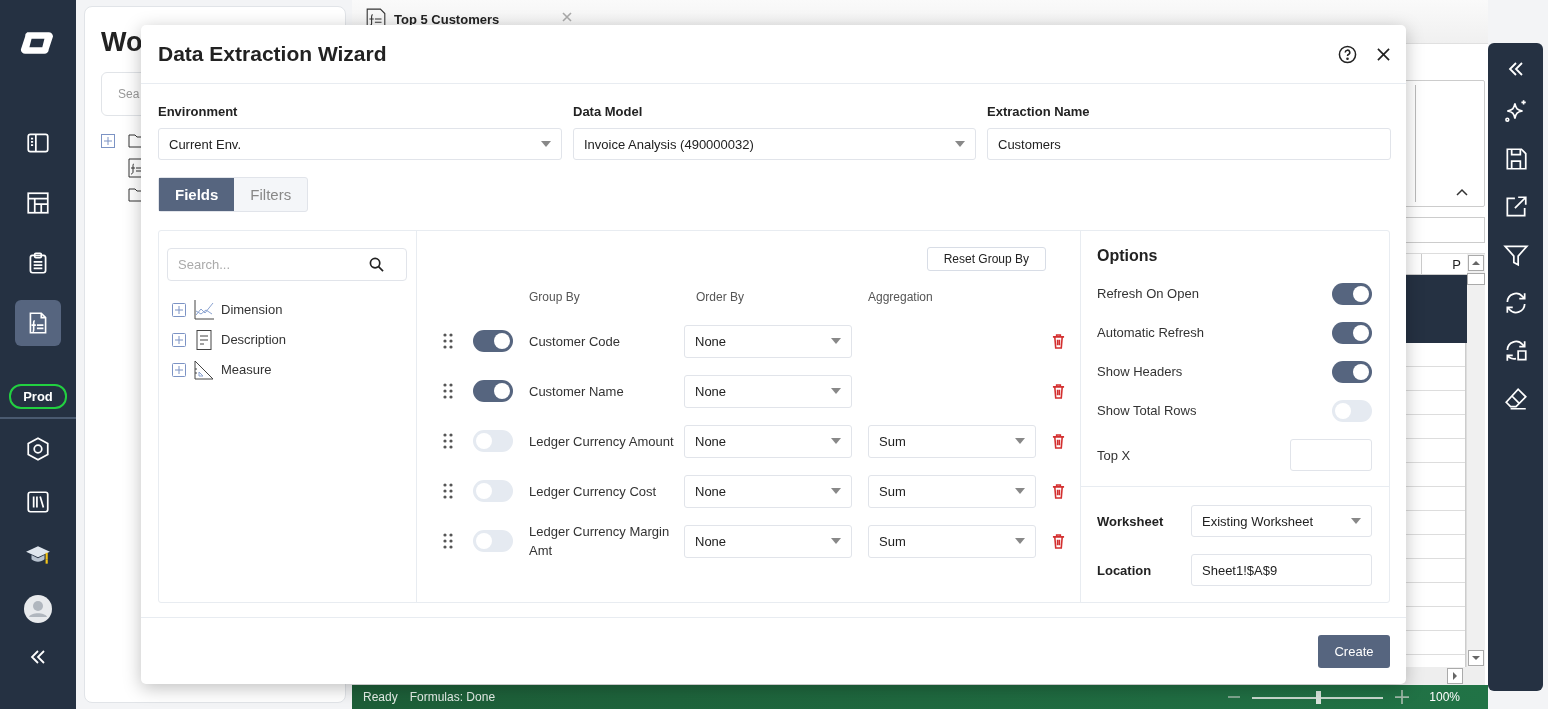 The width and height of the screenshot is (1548, 709). Describe the element at coordinates (38, 609) in the screenshot. I see `avatar-icon` at that location.